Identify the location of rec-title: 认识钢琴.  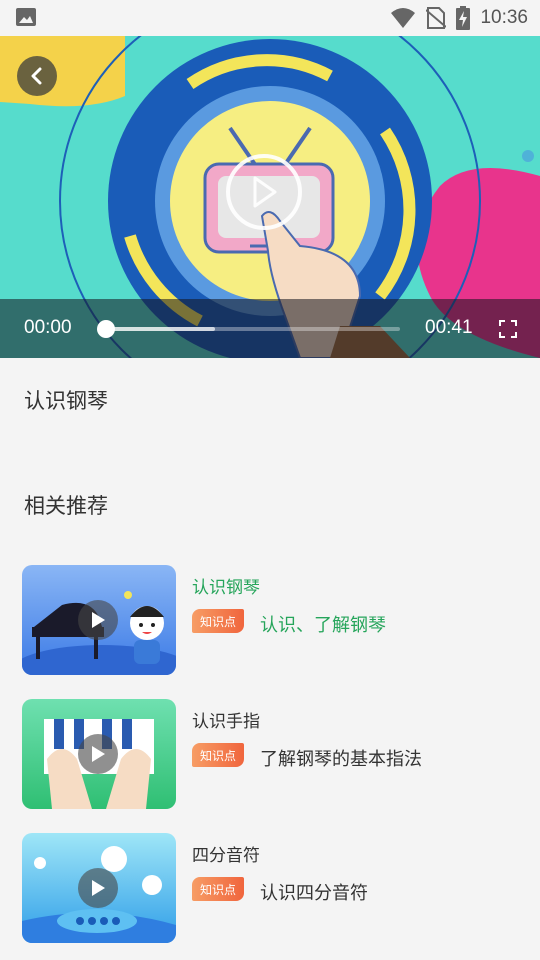
(226, 588).